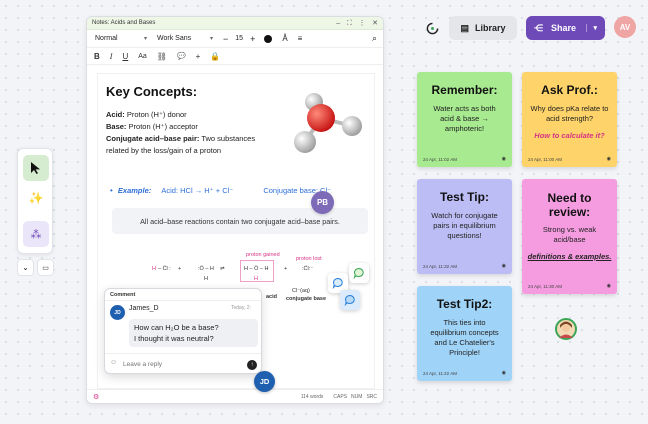 The height and width of the screenshot is (424, 648). I want to click on comment-marker-green, so click(359, 273).